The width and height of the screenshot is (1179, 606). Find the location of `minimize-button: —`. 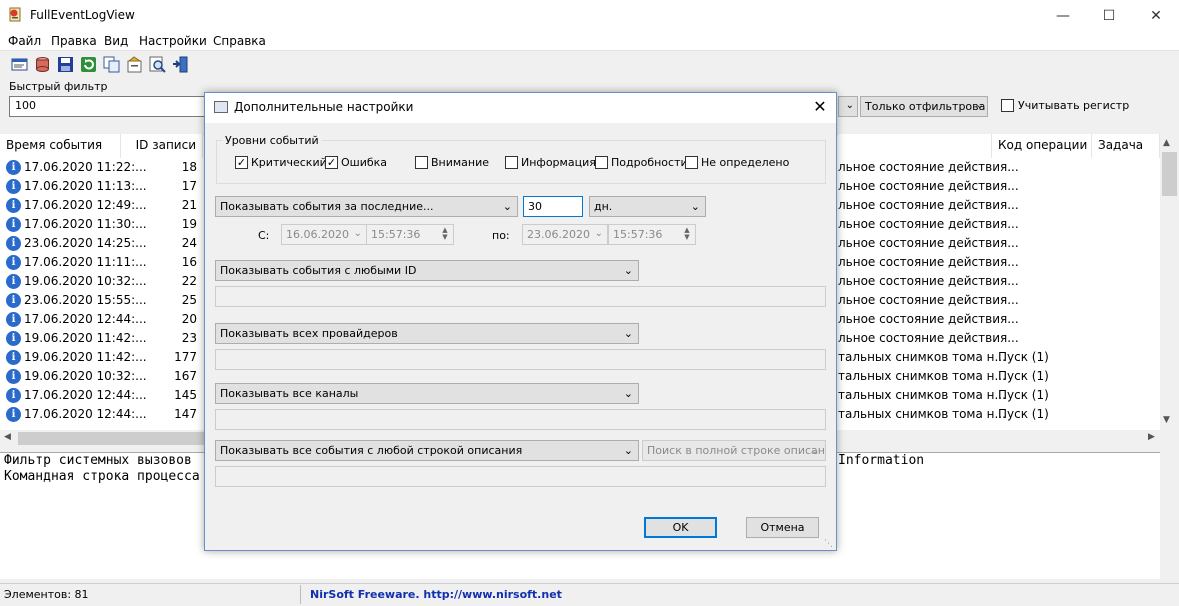

minimize-button: — is located at coordinates (1063, 15).